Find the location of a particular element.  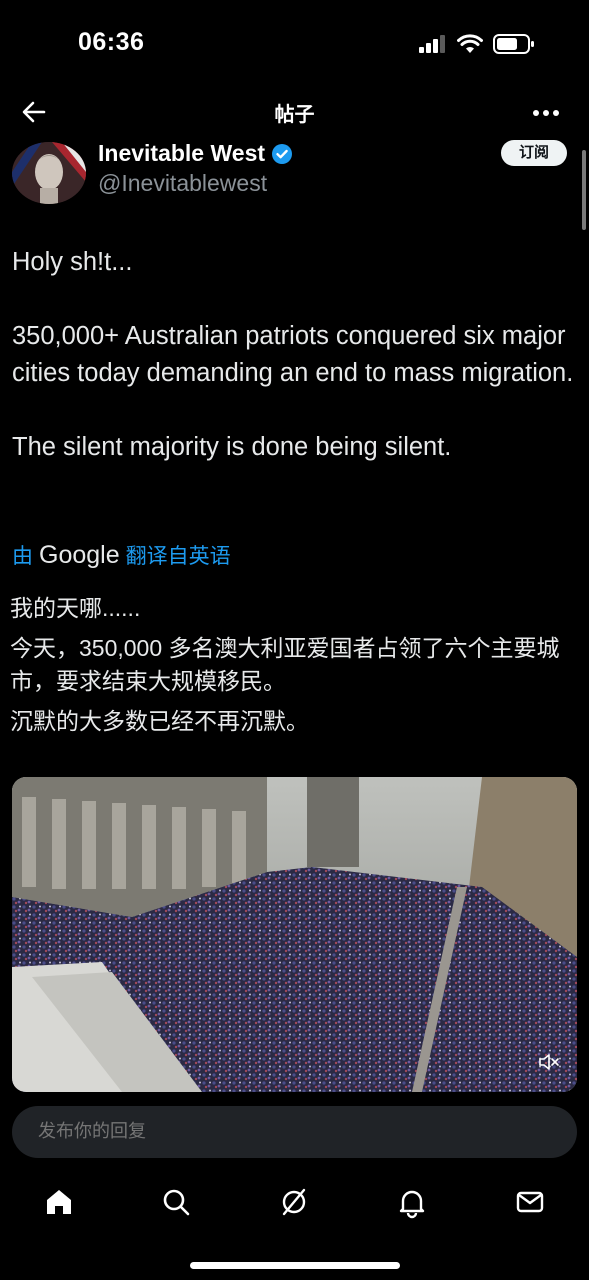

subscribe-button: 订阅 is located at coordinates (534, 153).